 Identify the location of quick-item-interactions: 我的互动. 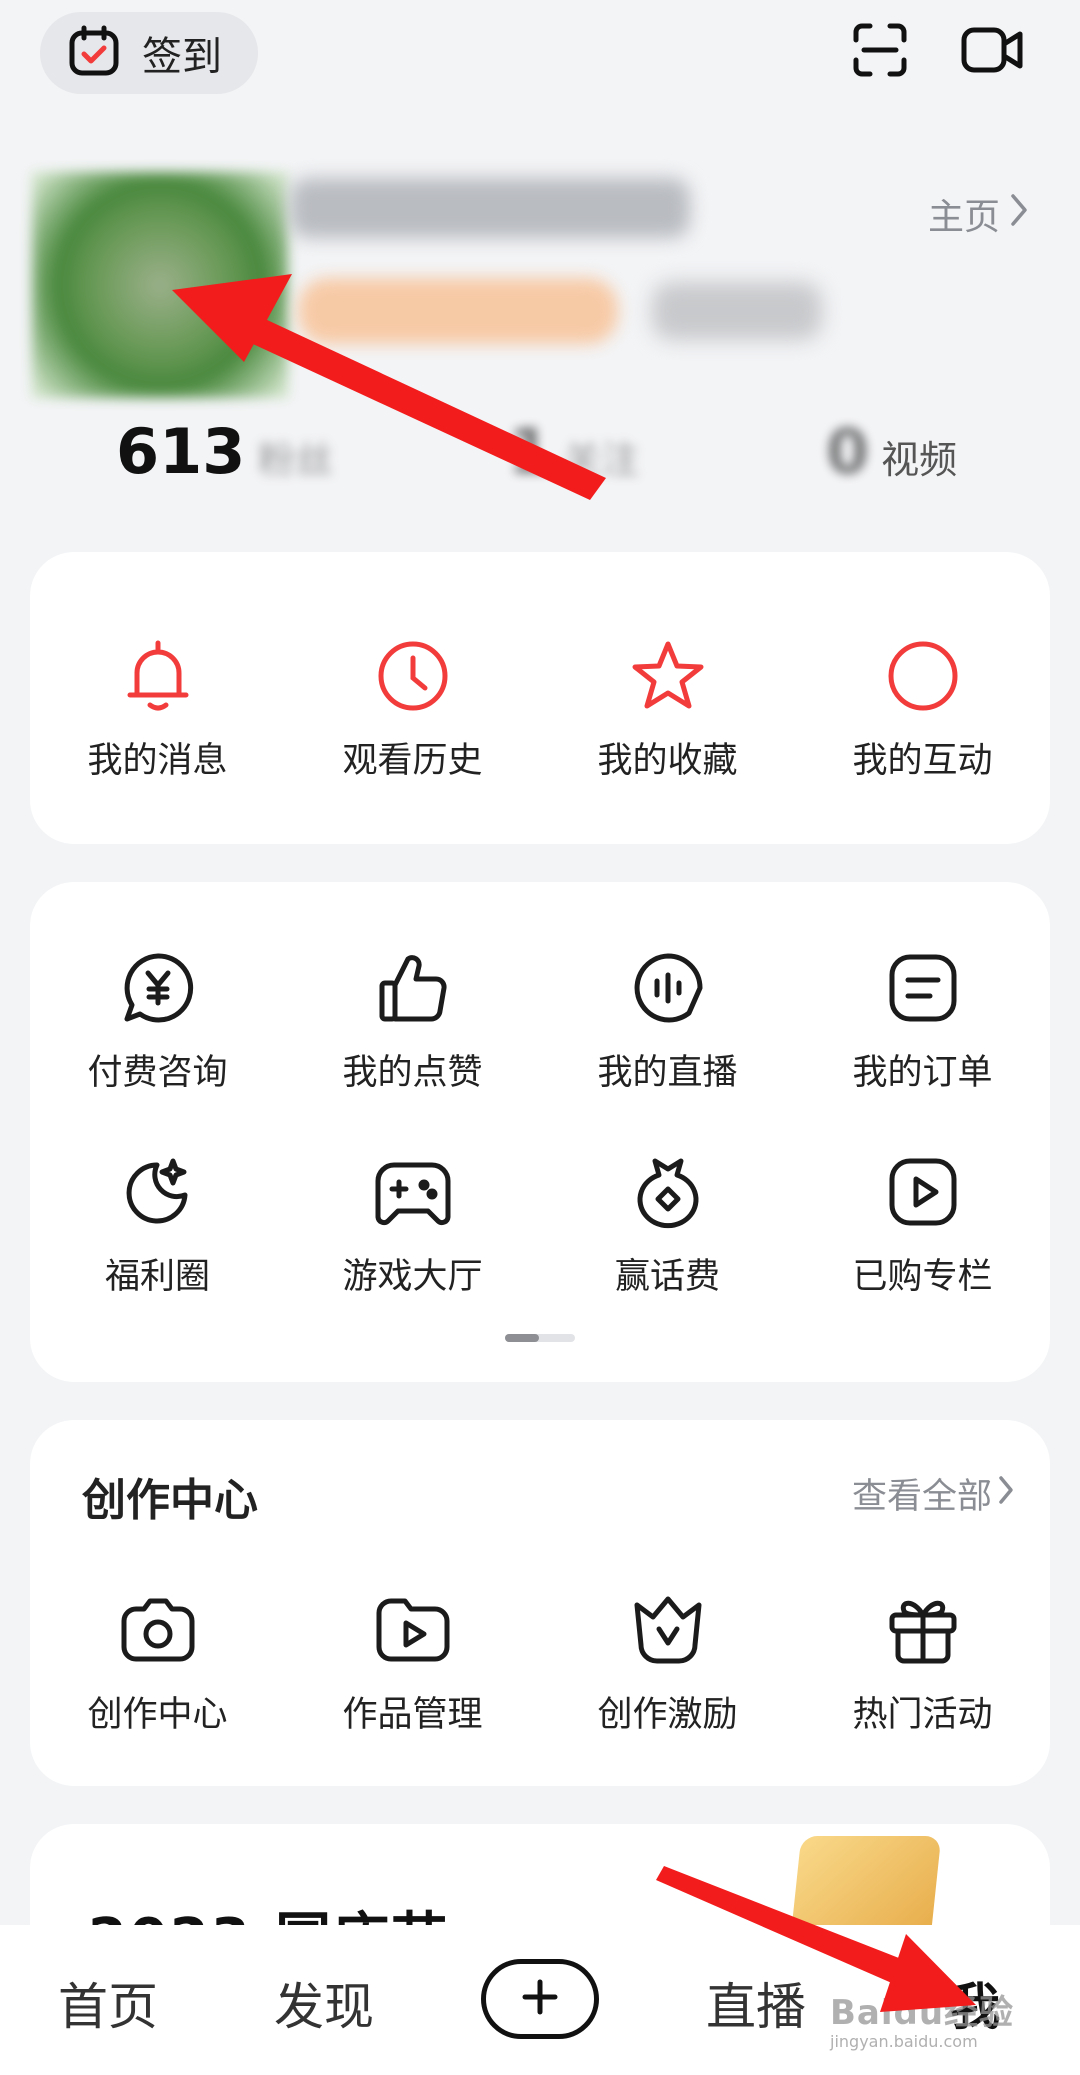
(922, 708).